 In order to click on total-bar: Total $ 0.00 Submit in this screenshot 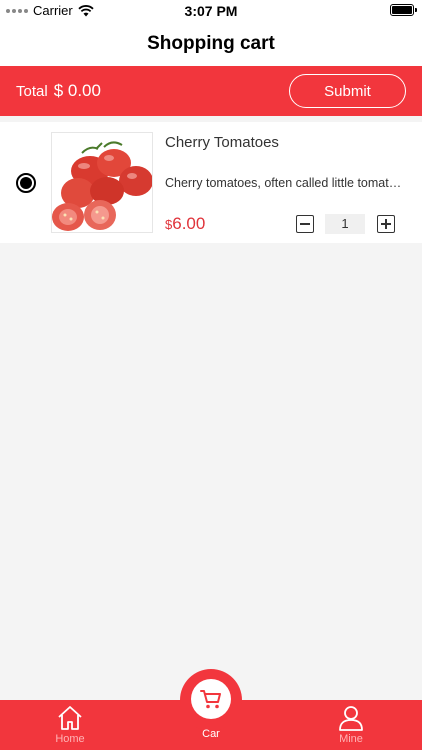, I will do `click(211, 91)`.